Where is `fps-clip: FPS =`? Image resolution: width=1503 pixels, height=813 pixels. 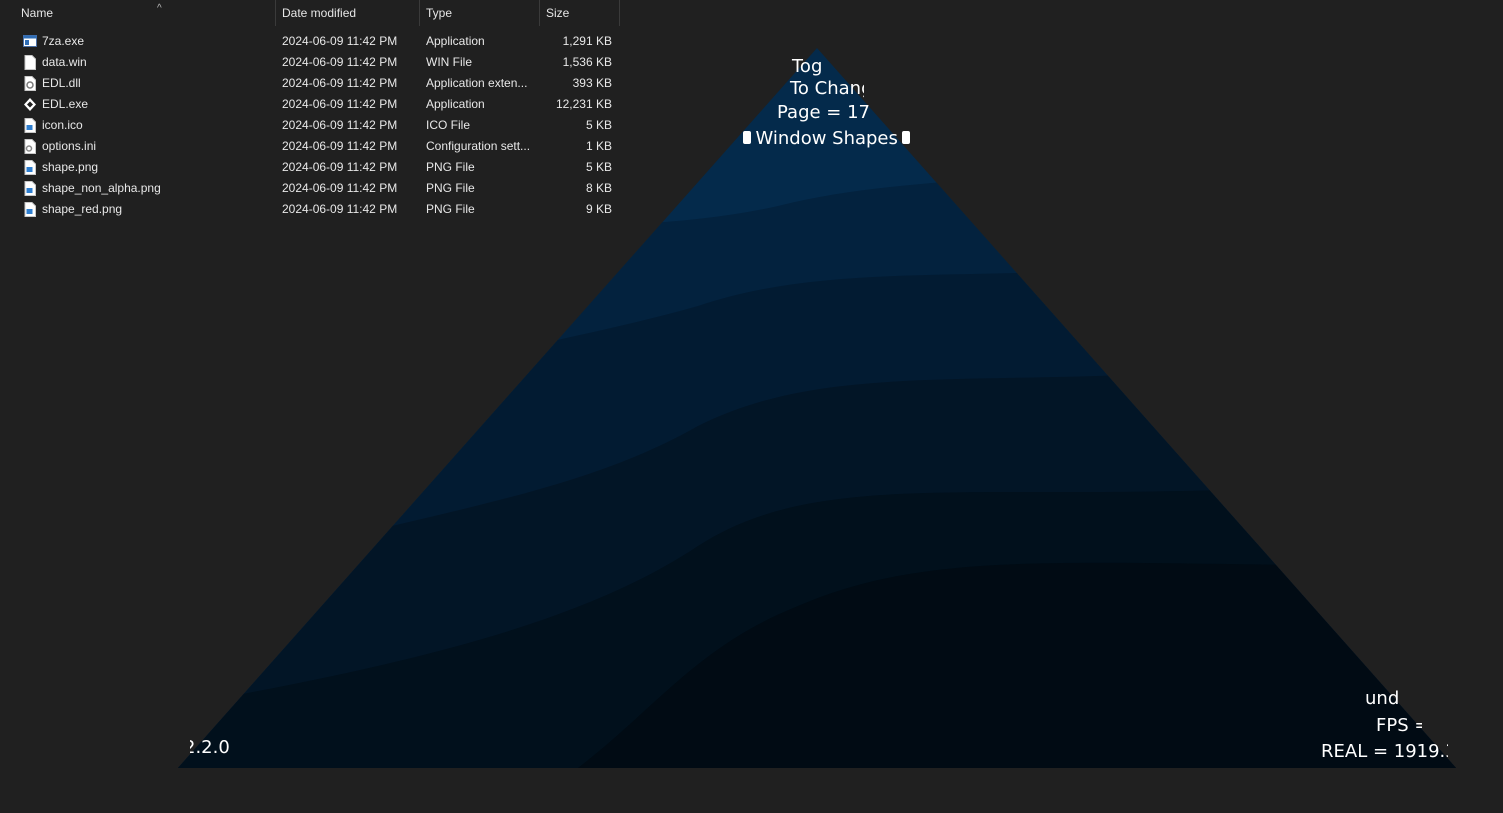
fps-clip: FPS = is located at coordinates (1395, 726).